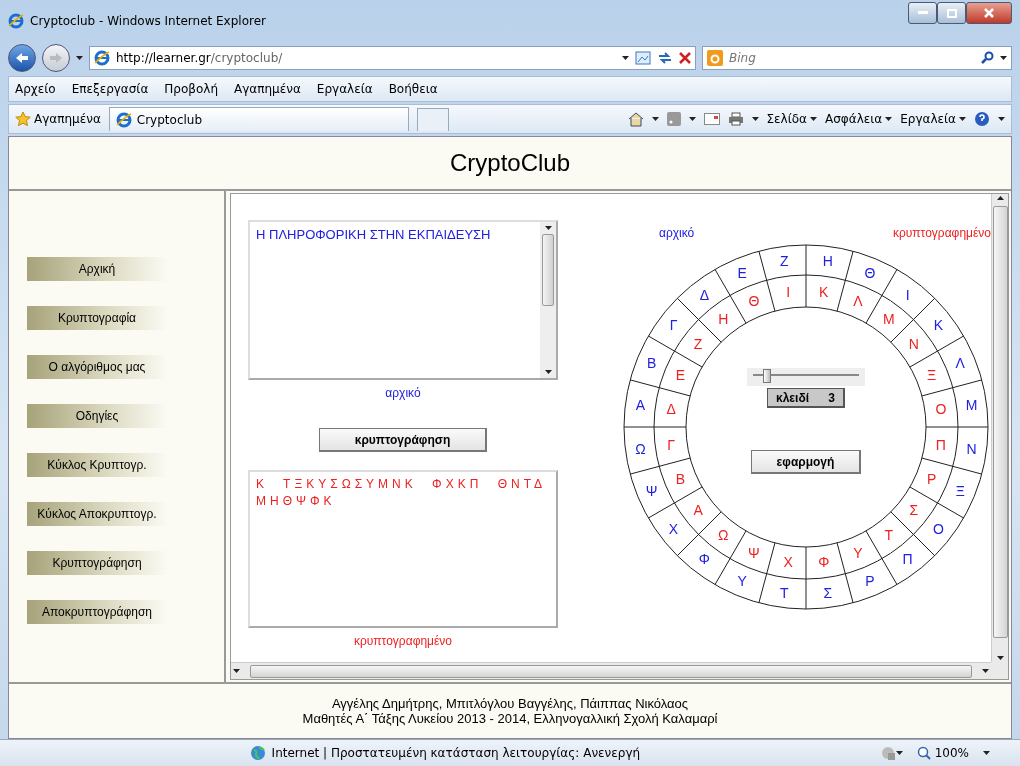  Describe the element at coordinates (831, 397) in the screenshot. I see `key-value: 3` at that location.